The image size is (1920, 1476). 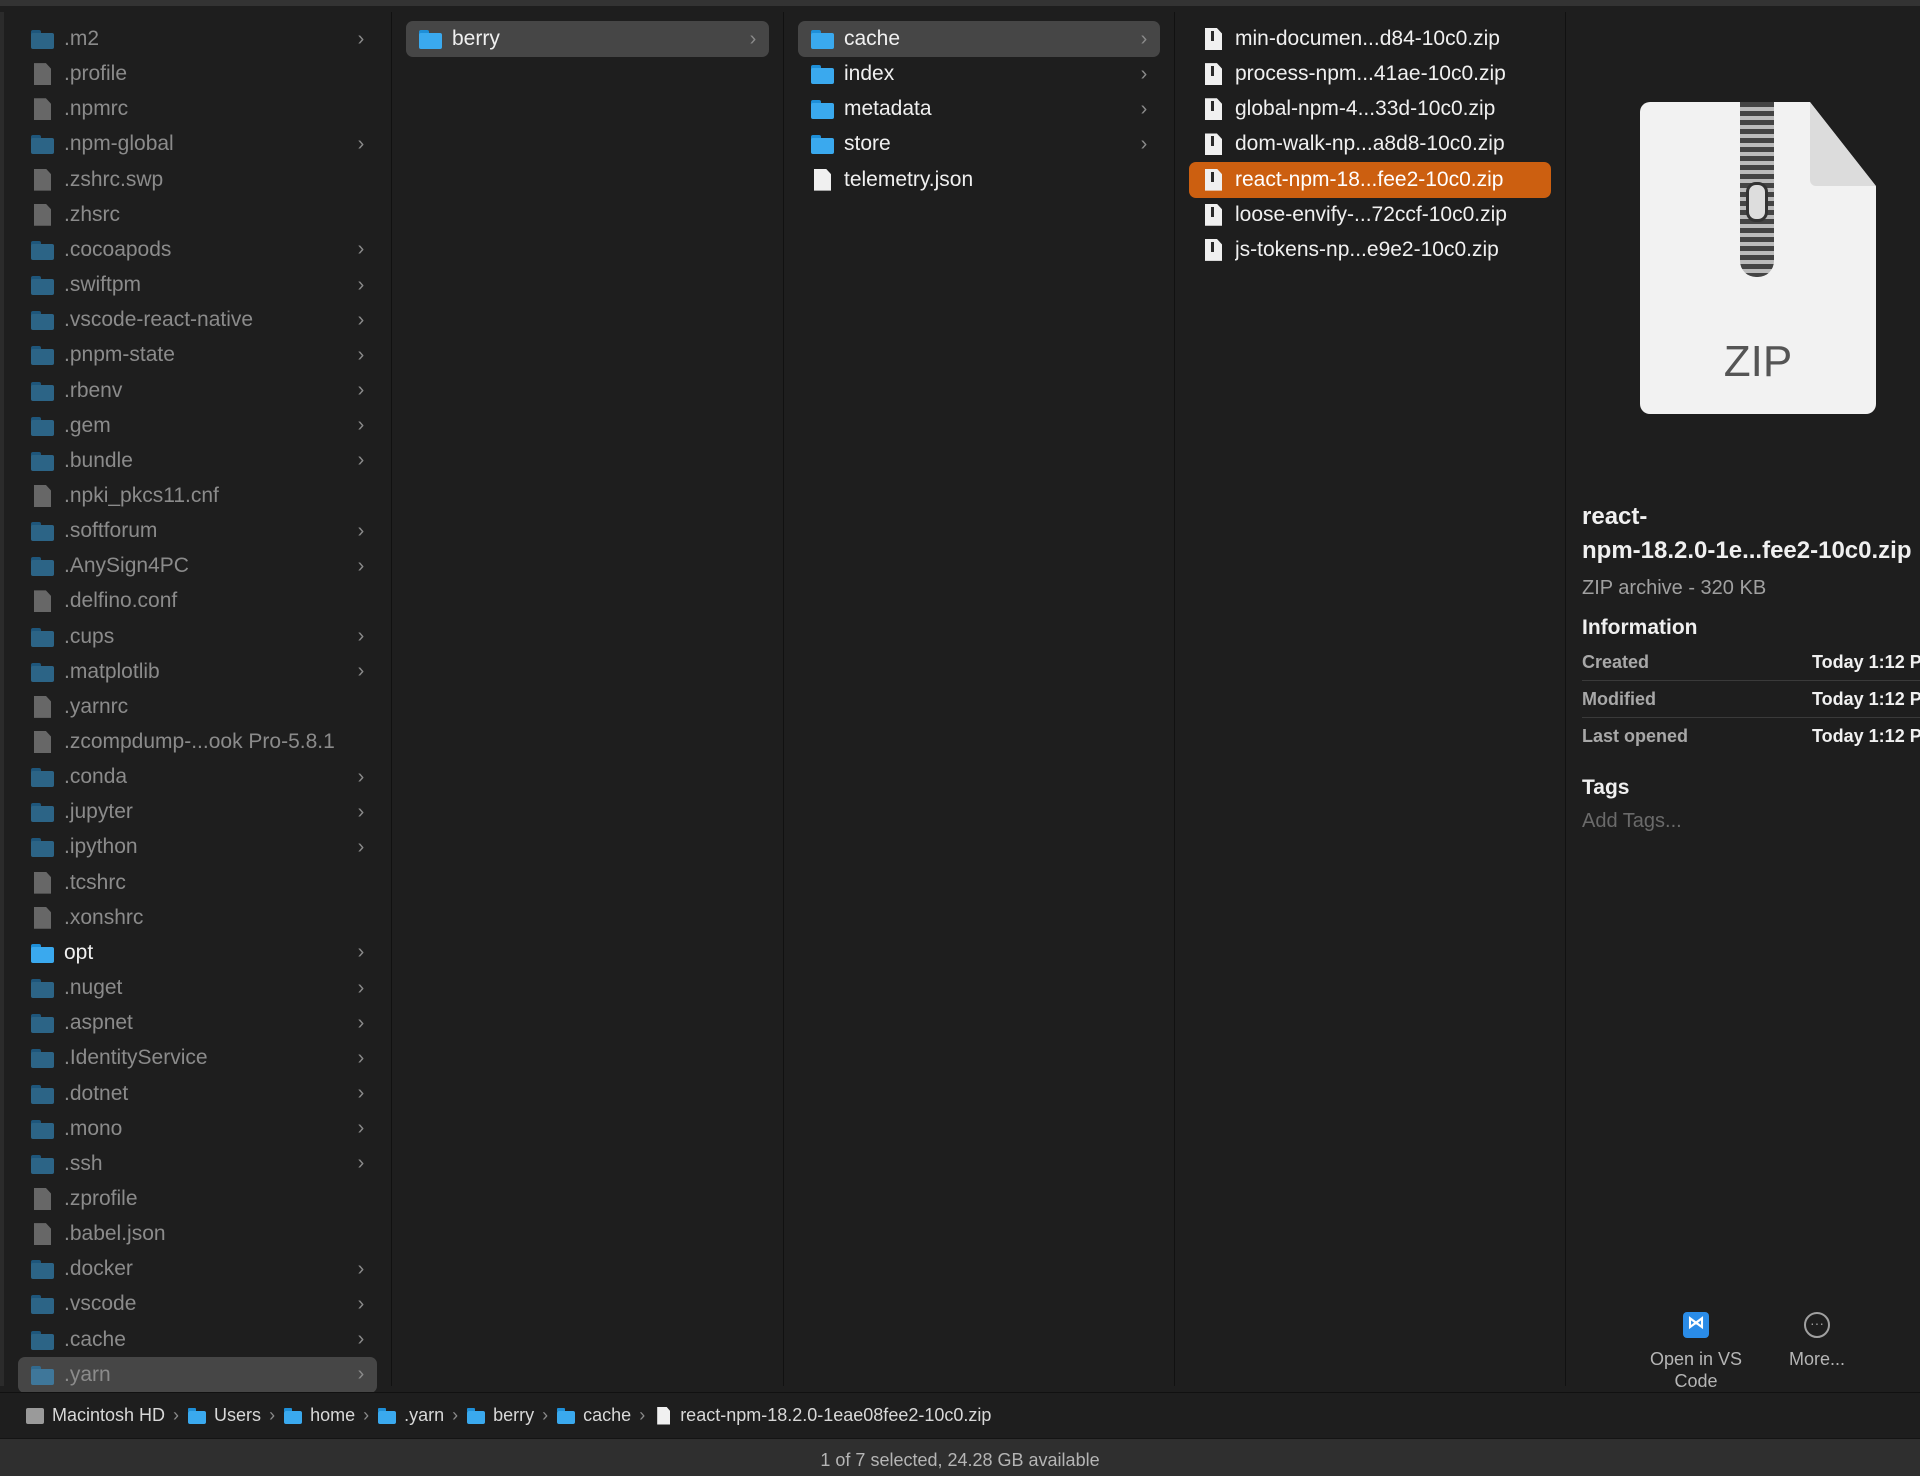 What do you see at coordinates (197, 1374) in the screenshot?
I see `folder-item: .yarn ›` at bounding box center [197, 1374].